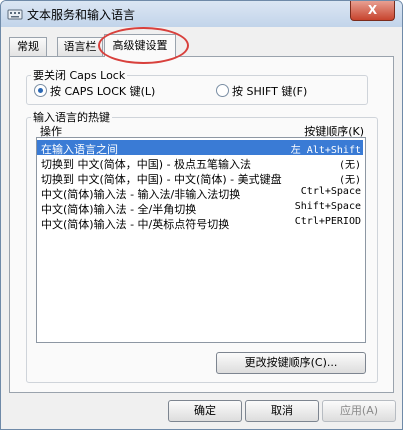  Describe the element at coordinates (79, 75) in the screenshot. I see `caps-lock-group-title: 要关闭 Caps Lock` at that location.